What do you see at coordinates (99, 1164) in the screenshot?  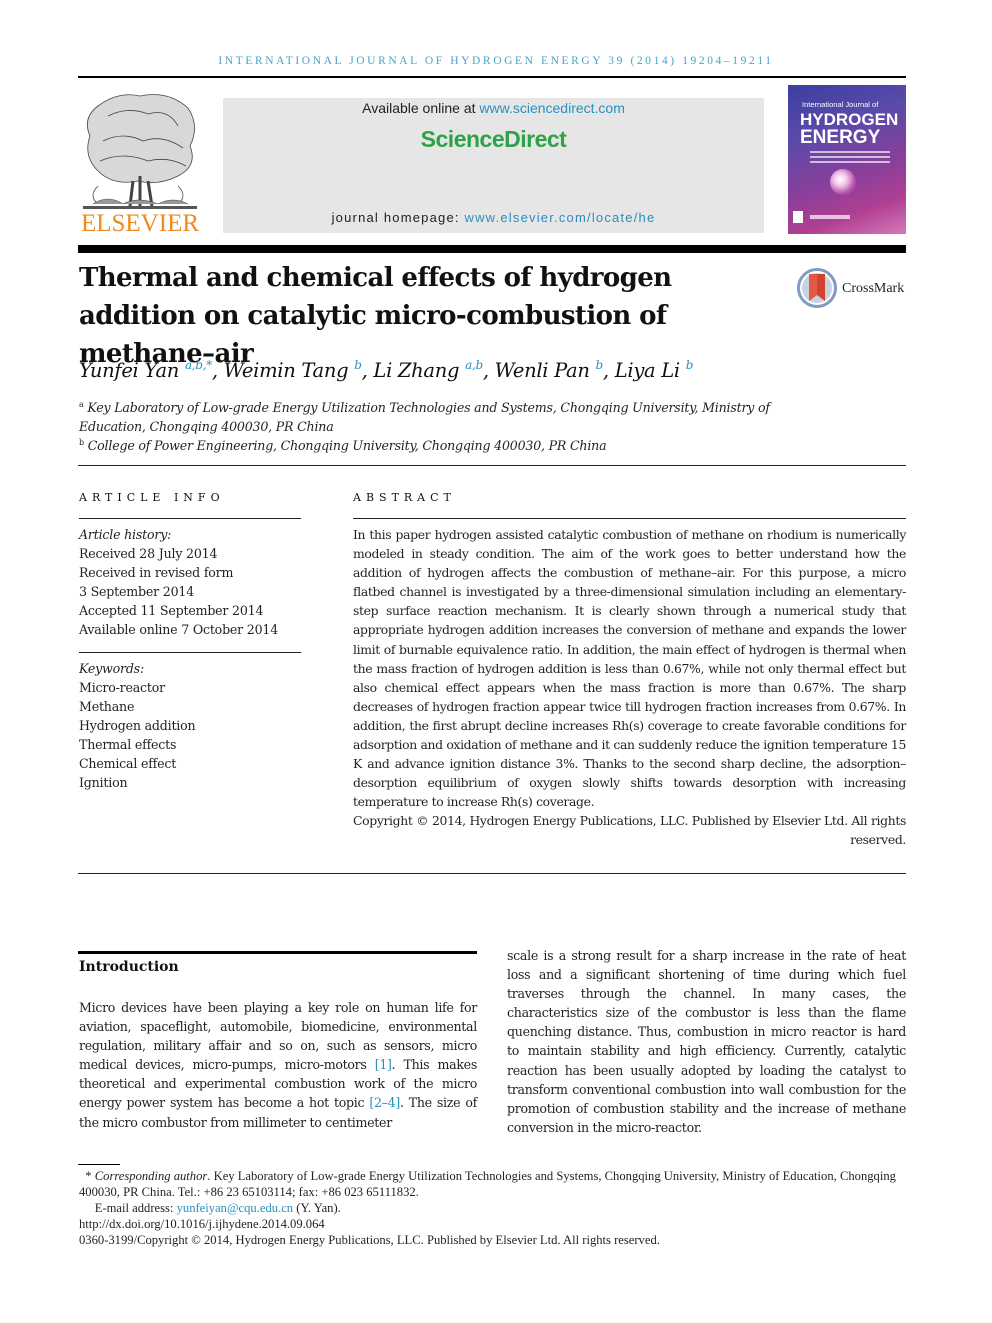 I see `footnote-rule` at bounding box center [99, 1164].